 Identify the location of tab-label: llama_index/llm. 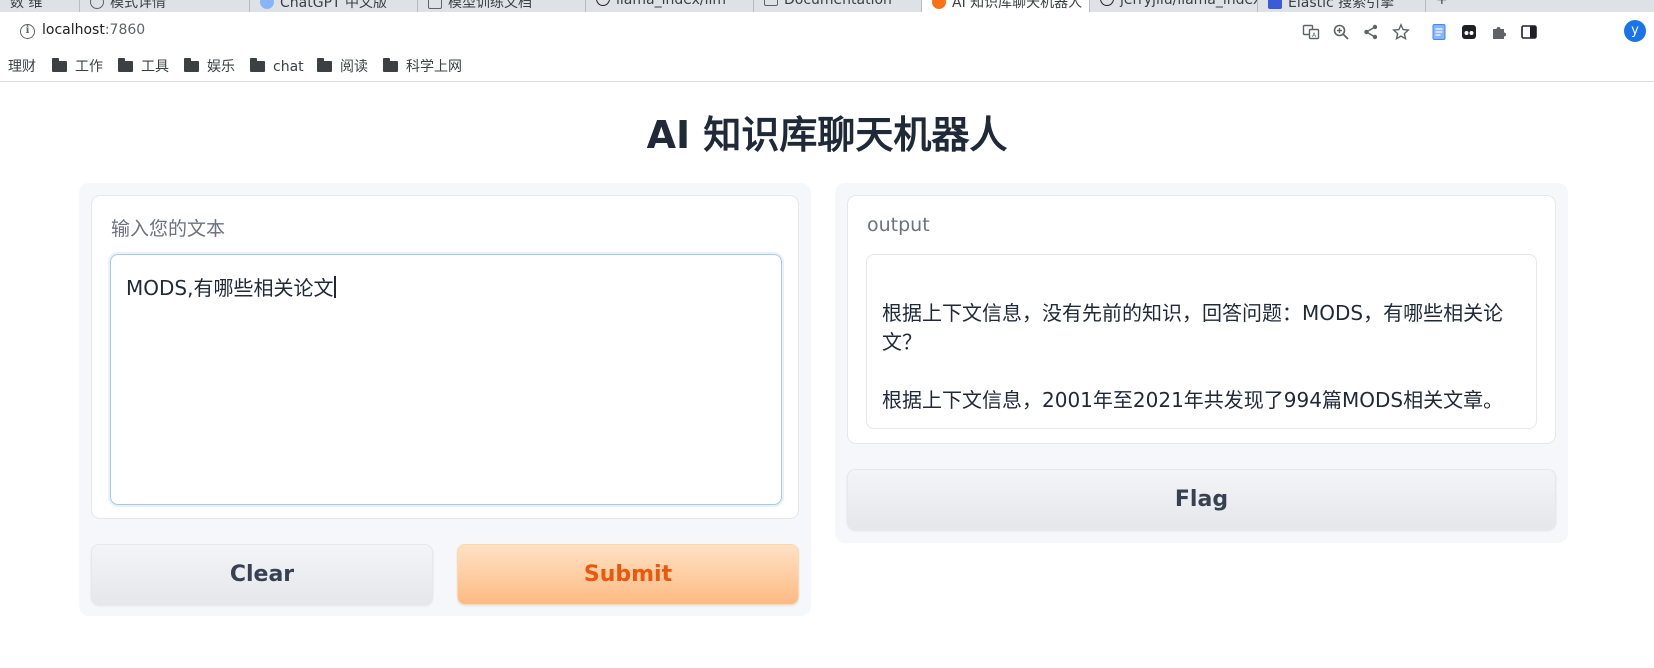
(671, 4).